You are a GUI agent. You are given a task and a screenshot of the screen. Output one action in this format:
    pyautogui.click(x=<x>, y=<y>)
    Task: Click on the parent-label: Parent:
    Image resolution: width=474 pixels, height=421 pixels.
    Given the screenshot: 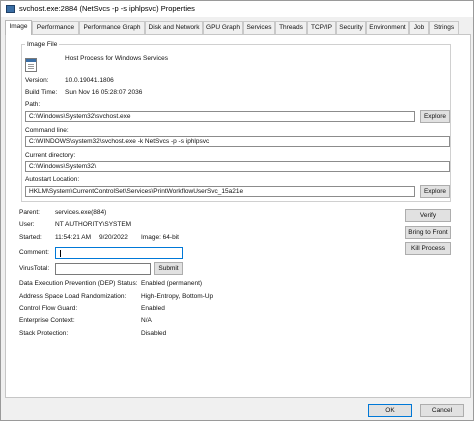 What is the action you would take?
    pyautogui.click(x=29, y=212)
    